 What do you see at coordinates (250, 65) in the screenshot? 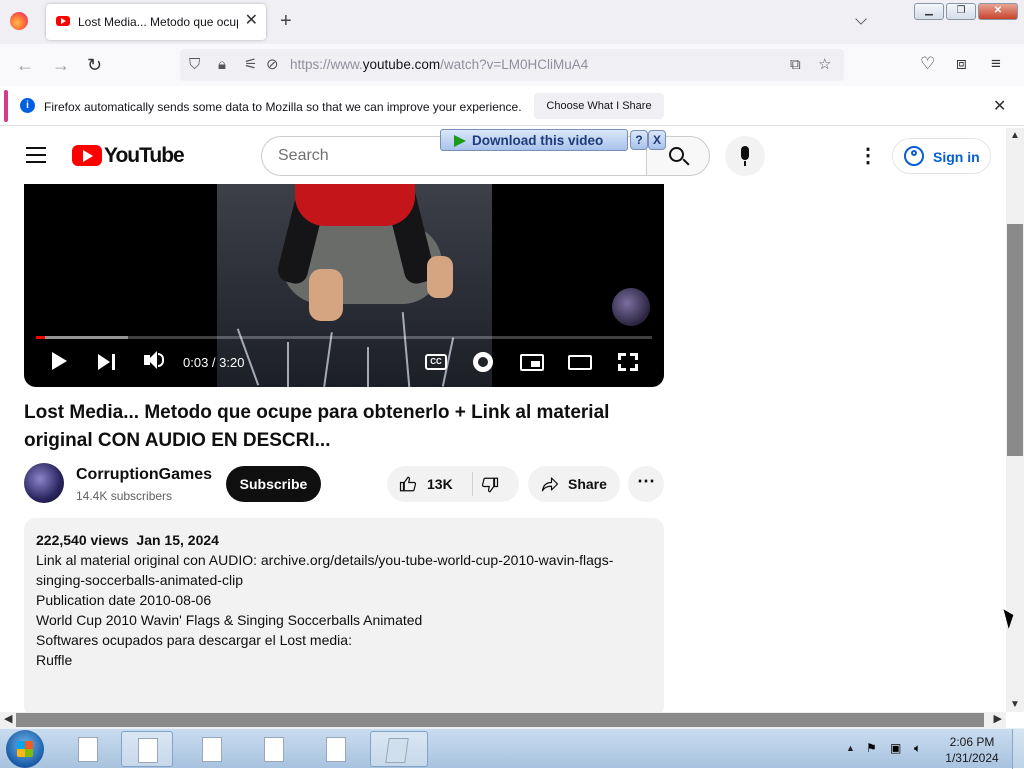
I see `permissions-icon: ⚟` at bounding box center [250, 65].